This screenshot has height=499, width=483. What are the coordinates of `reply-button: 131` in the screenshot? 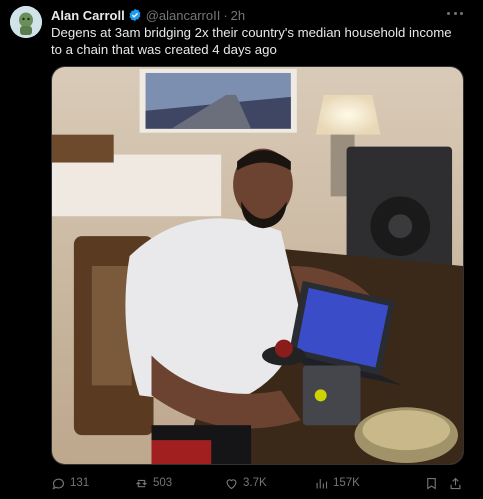 It's located at (70, 483).